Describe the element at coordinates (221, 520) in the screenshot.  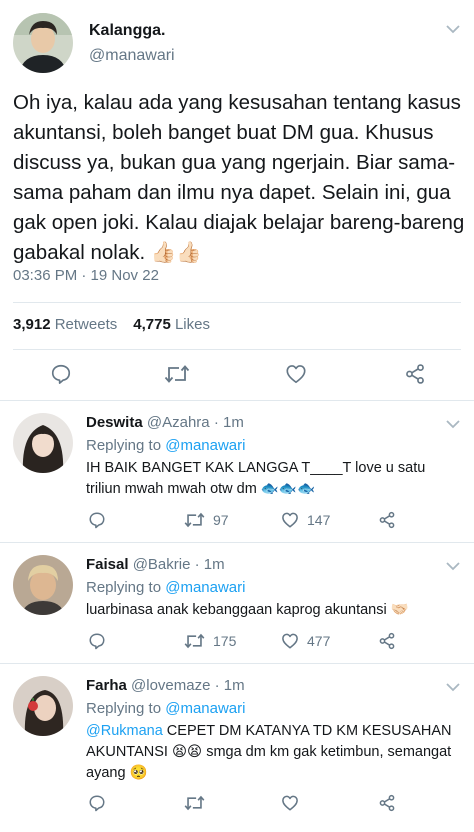
I see `retweet-count: 97` at that location.